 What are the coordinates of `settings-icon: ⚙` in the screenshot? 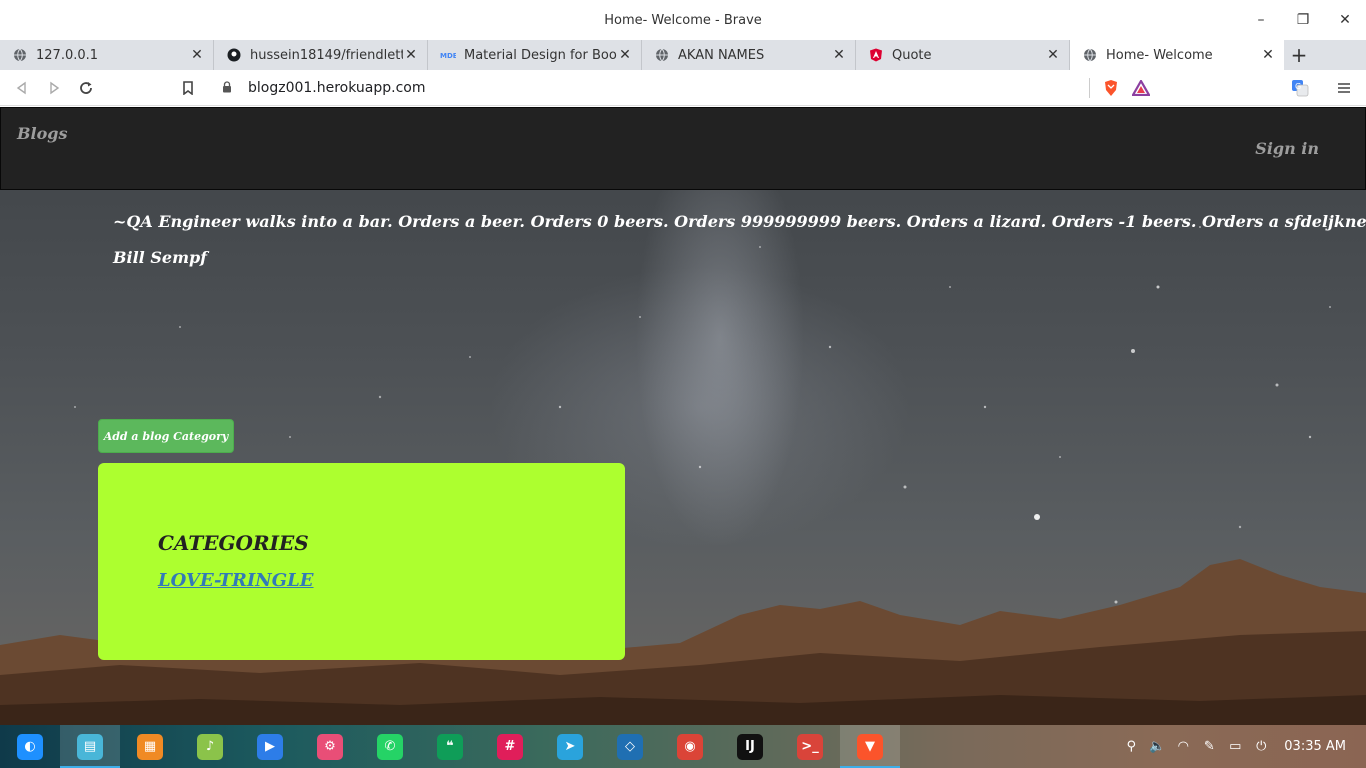 It's located at (330, 746).